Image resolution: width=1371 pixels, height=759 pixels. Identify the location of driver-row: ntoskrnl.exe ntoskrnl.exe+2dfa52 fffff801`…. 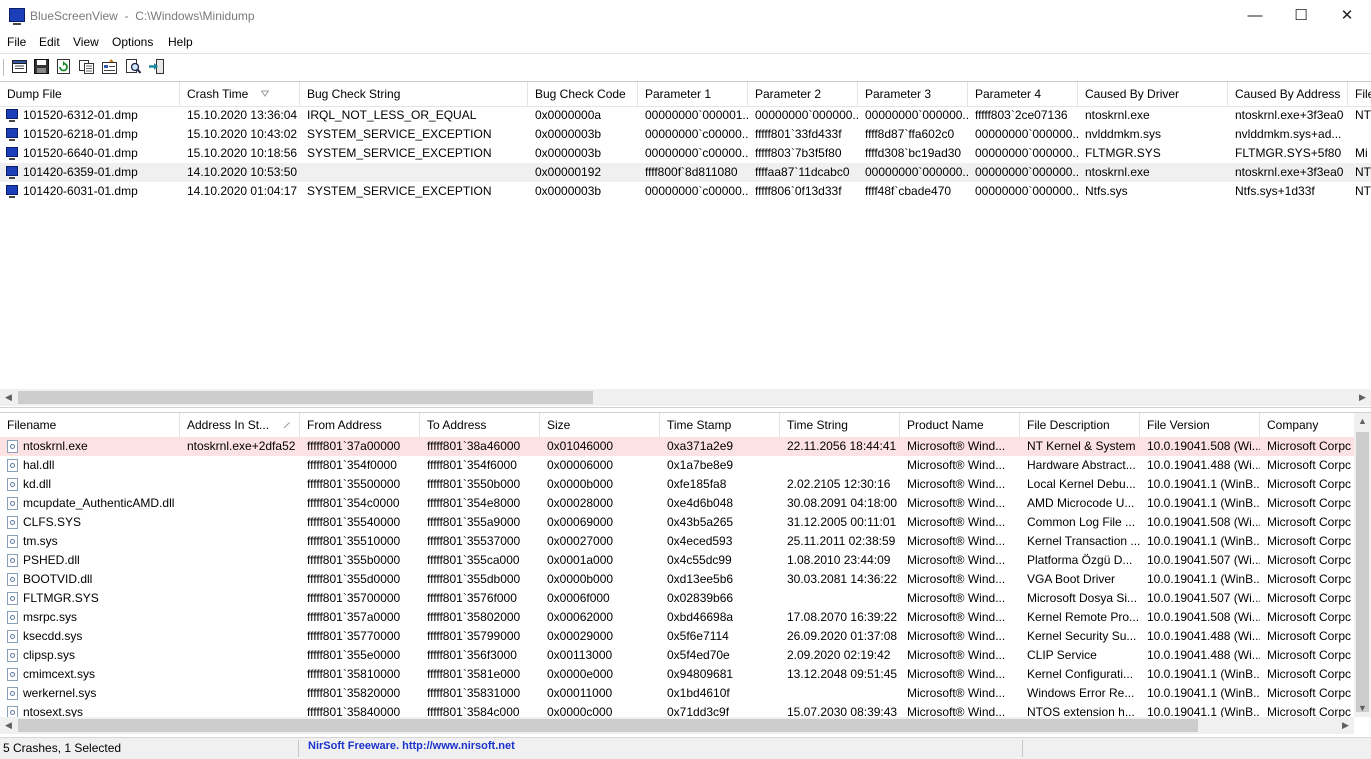
(677, 446).